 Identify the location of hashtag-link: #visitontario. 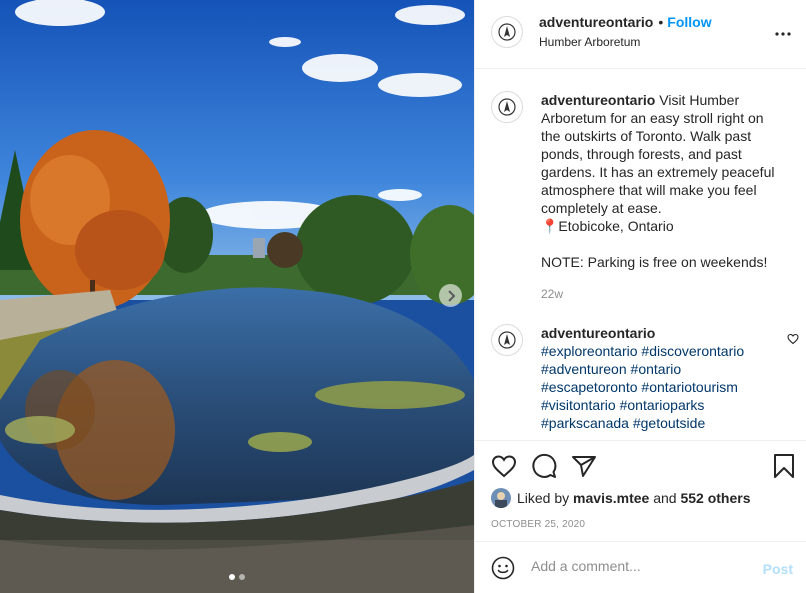
(578, 405).